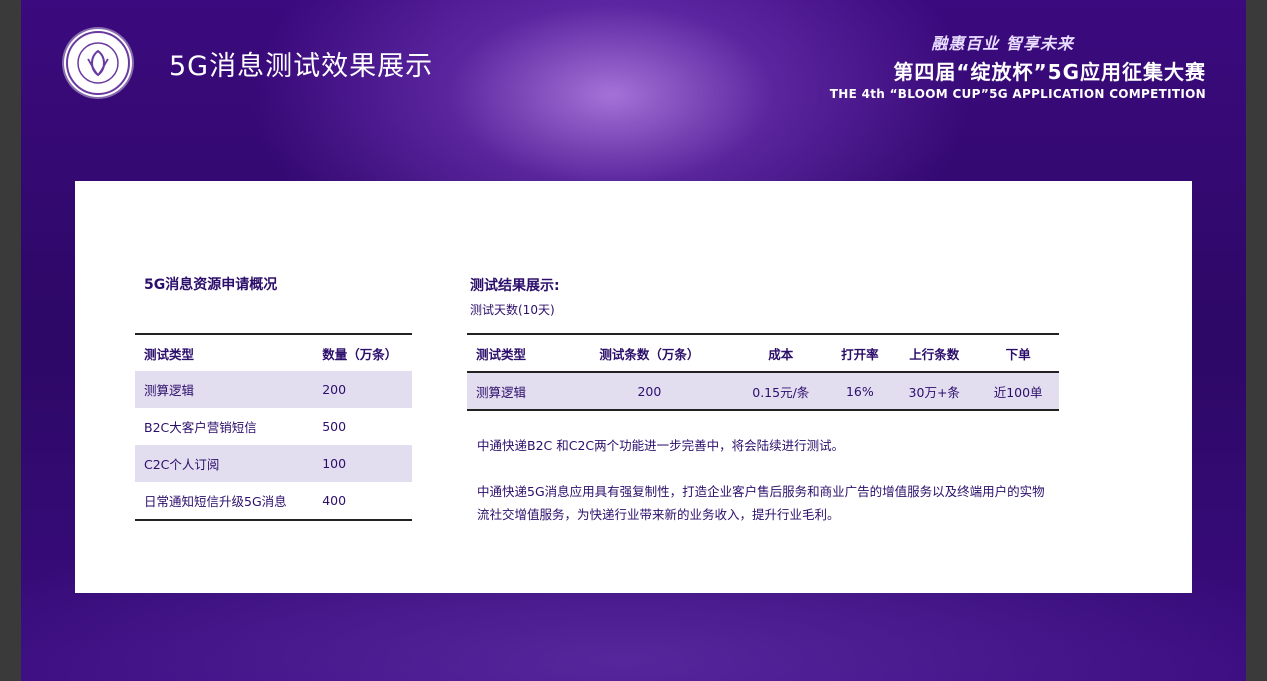 Image resolution: width=1267 pixels, height=681 pixels. I want to click on table-row: 测算逻辑 200, so click(273, 389).